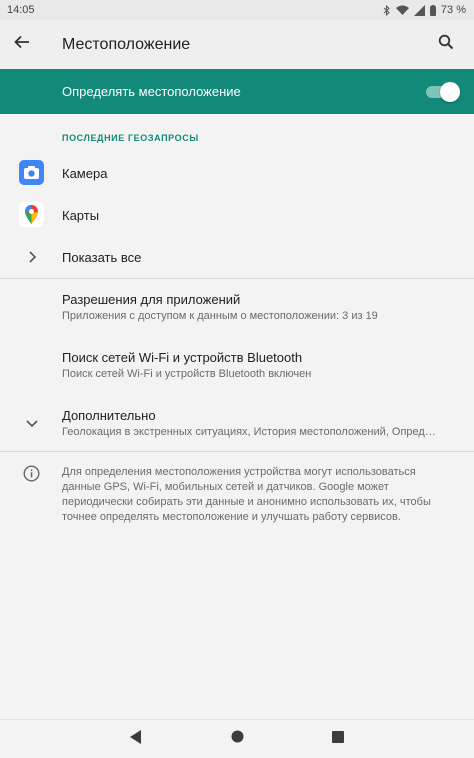 The image size is (474, 758). What do you see at coordinates (387, 10) in the screenshot?
I see `bluetooth-icon` at bounding box center [387, 10].